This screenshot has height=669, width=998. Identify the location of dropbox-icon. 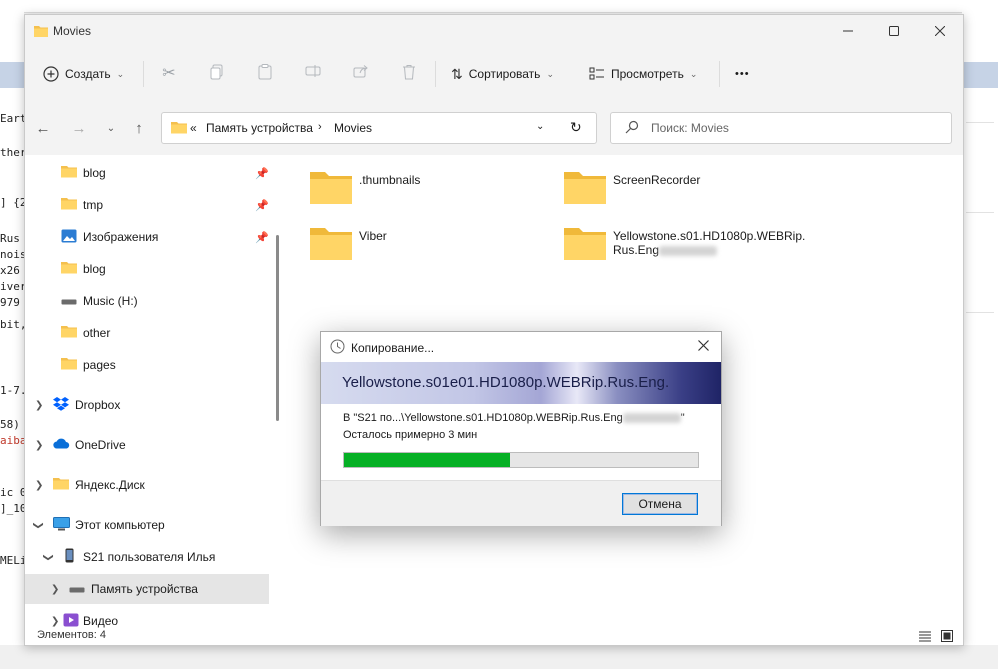
(61, 405).